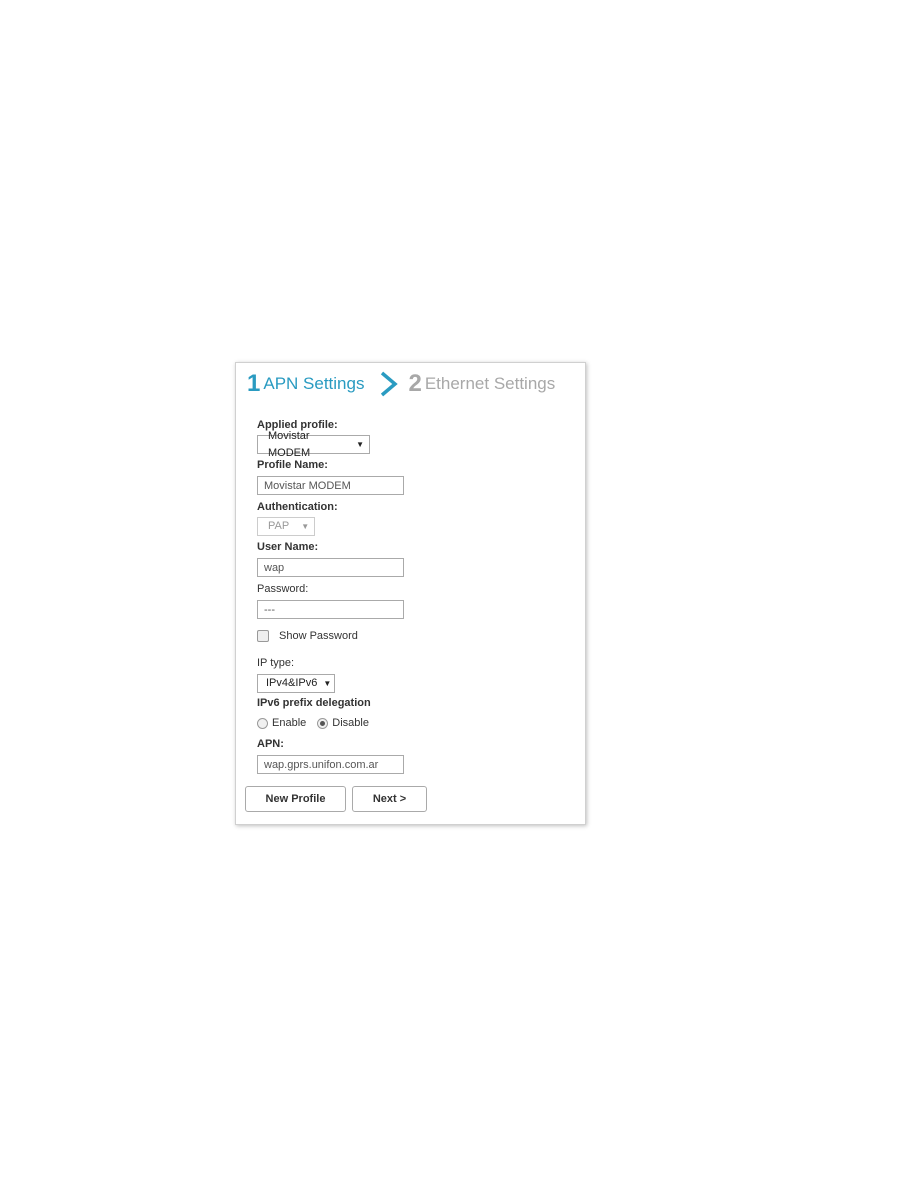 Image resolution: width=918 pixels, height=1188 pixels. I want to click on authentication-select: PAP ▼, so click(286, 526).